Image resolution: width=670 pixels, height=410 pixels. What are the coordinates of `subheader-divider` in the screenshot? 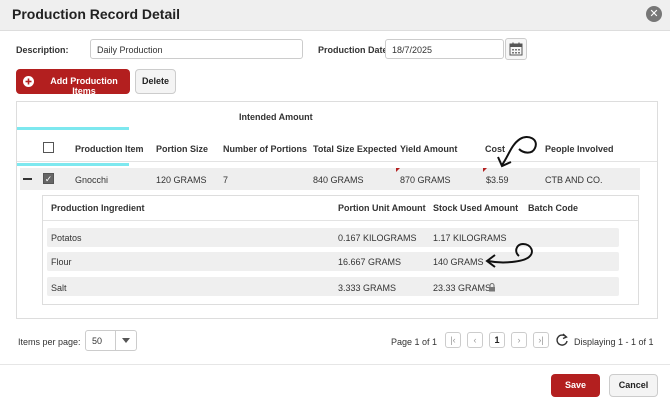 It's located at (340, 220).